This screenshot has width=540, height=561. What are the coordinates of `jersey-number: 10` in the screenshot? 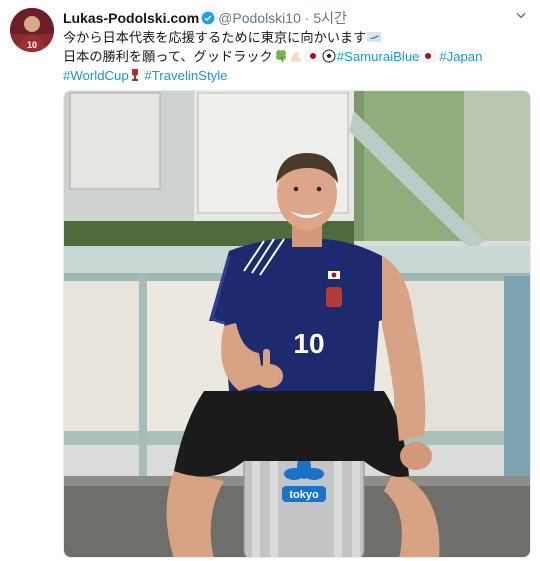 It's located at (308, 343).